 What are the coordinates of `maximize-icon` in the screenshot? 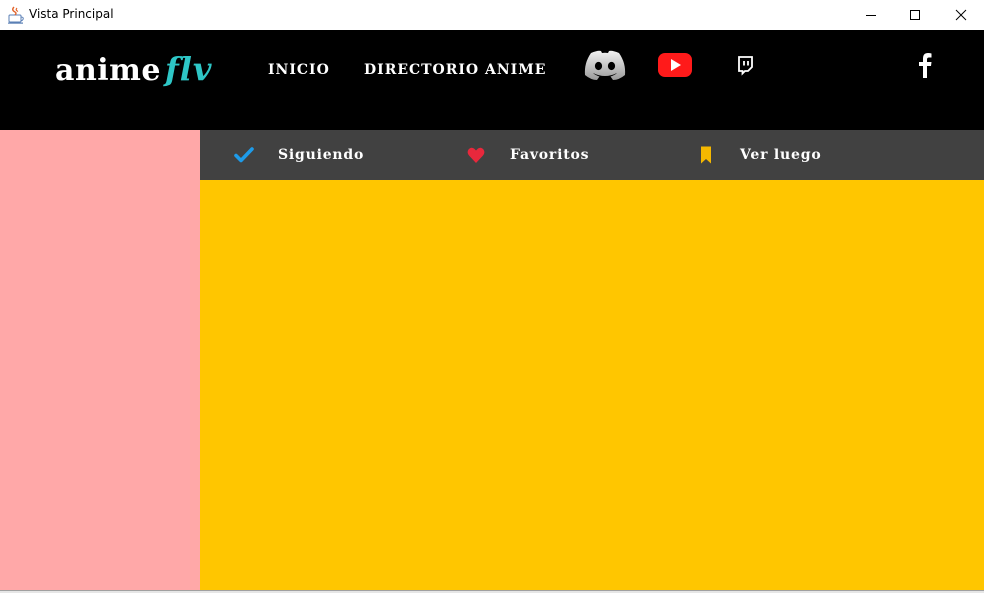 It's located at (915, 15).